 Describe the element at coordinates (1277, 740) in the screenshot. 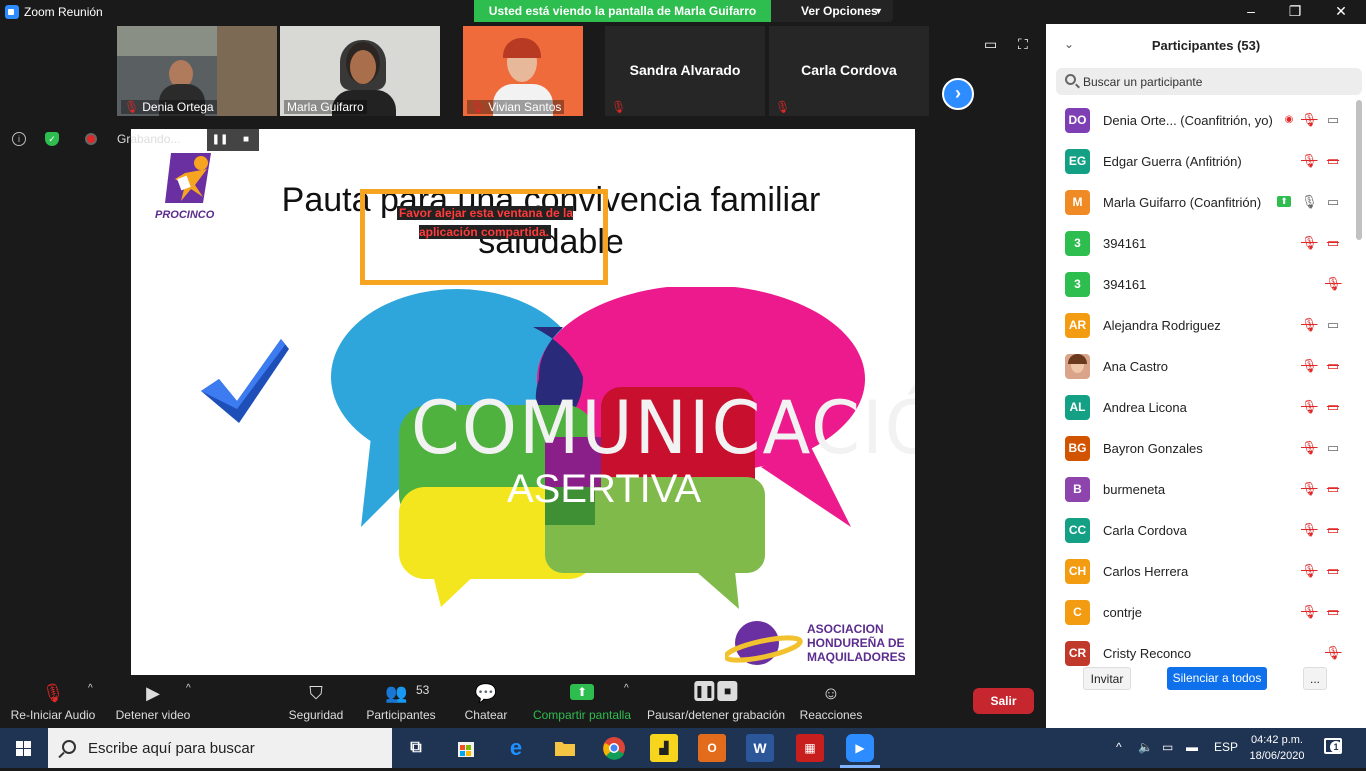

I see `clock-time: 04:42 p.m.` at that location.